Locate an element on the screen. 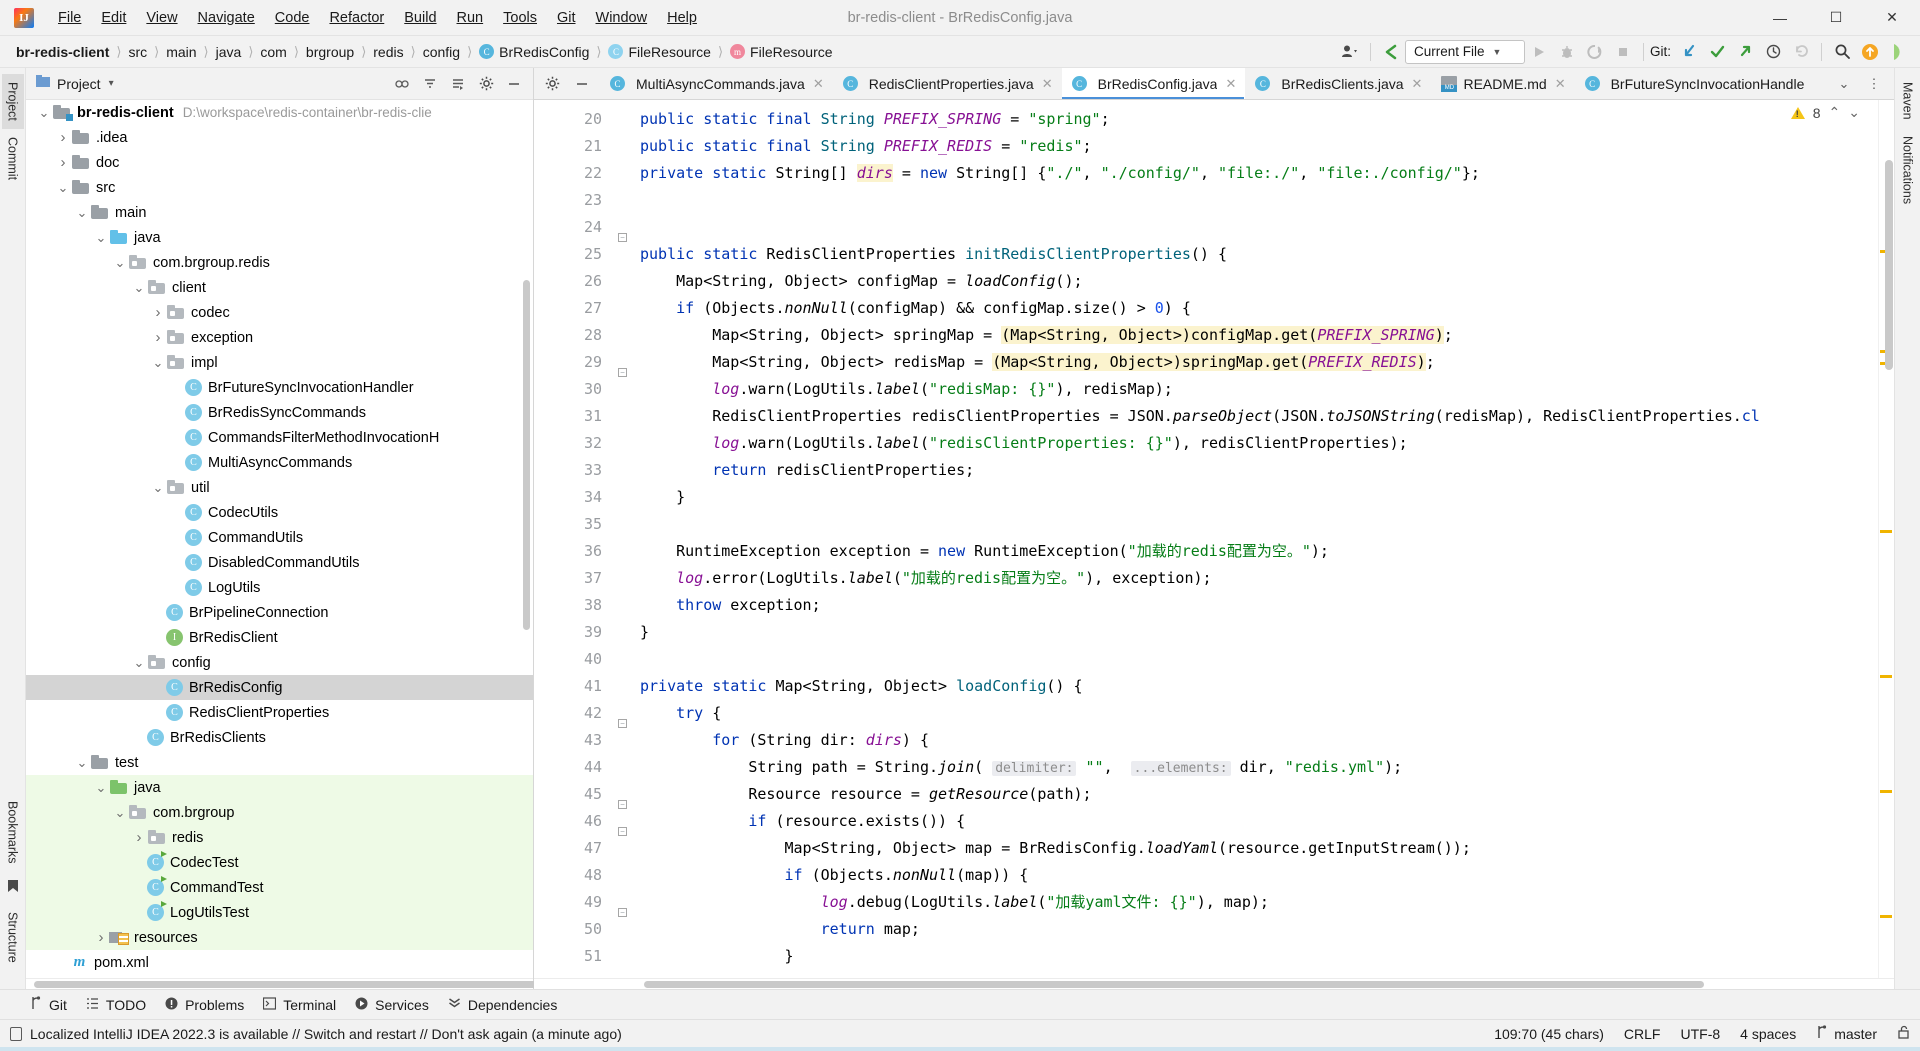 This screenshot has height=1051, width=1920. lock-icon is located at coordinates (1903, 1034).